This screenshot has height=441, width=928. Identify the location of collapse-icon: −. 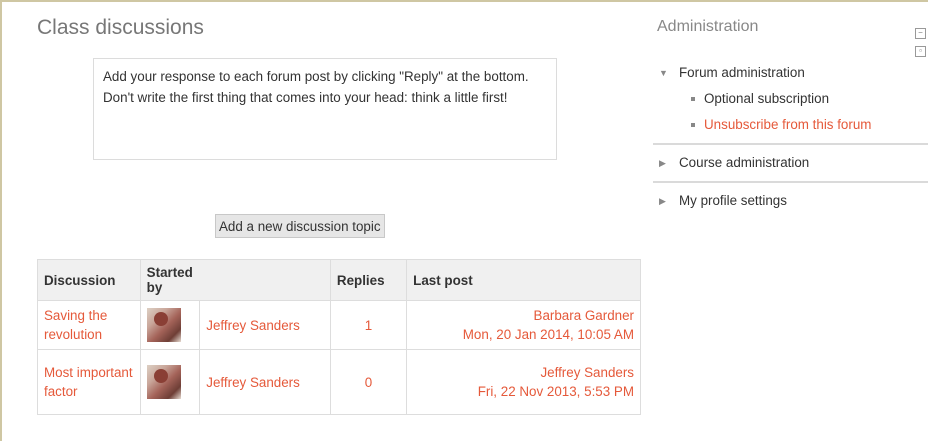
(920, 33).